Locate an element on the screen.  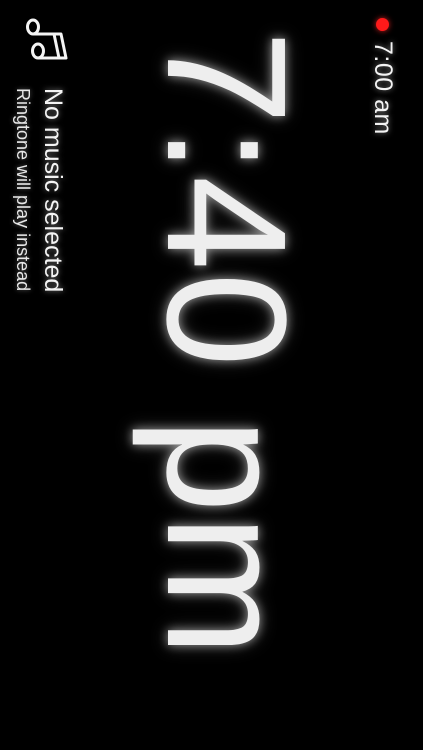
music-title: No music selected is located at coordinates (53, 190).